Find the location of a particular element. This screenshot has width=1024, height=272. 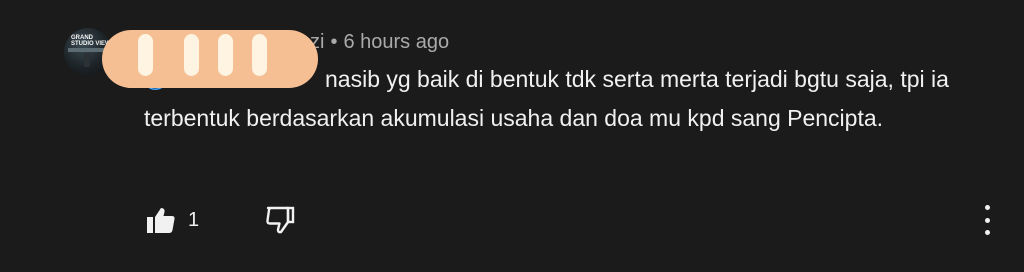

thumbs-up-icon is located at coordinates (161, 220).